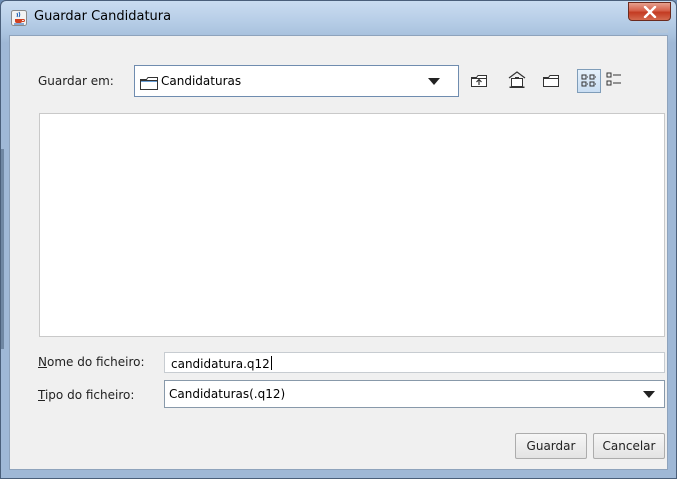 This screenshot has height=479, width=677. Describe the element at coordinates (271, 363) in the screenshot. I see `text-caret` at that location.